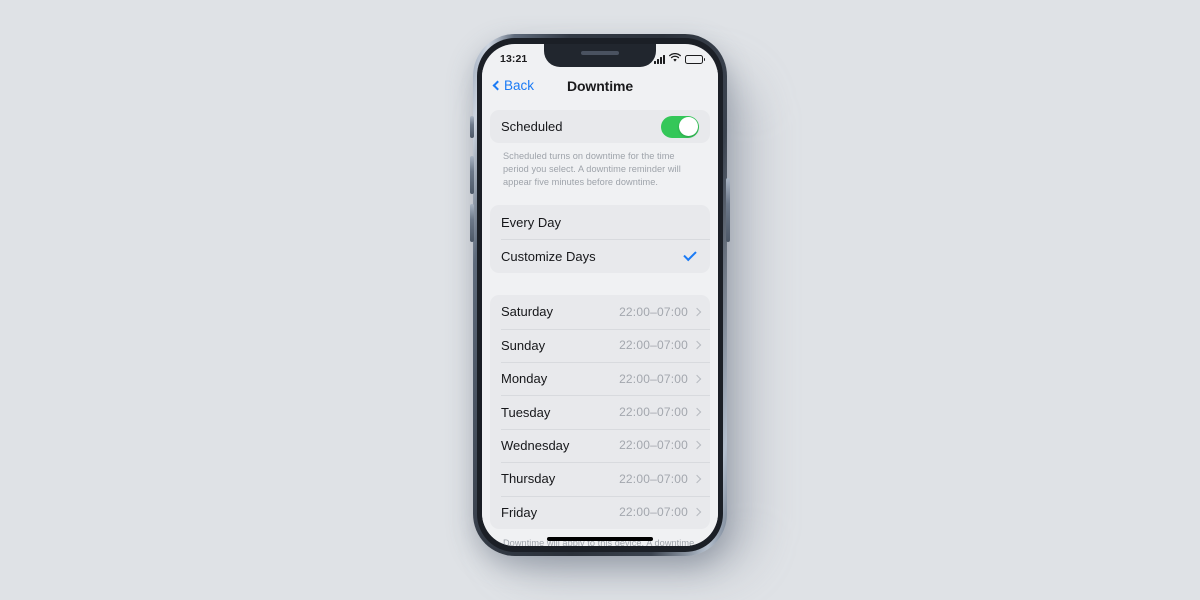 The height and width of the screenshot is (600, 1200). I want to click on day-name: Sunday, so click(523, 345).